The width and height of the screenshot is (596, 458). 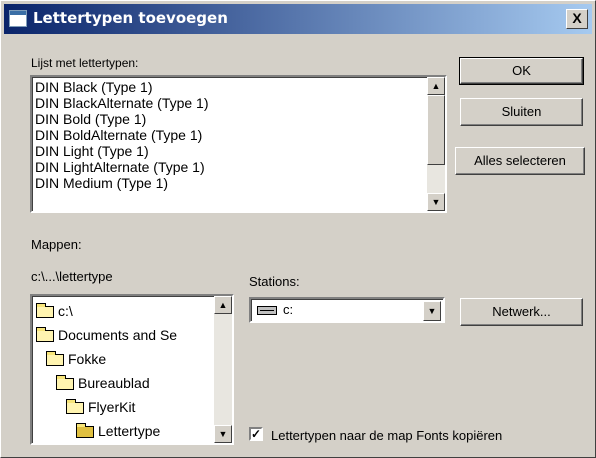 I want to click on folder-item: c:\, so click(x=54, y=311).